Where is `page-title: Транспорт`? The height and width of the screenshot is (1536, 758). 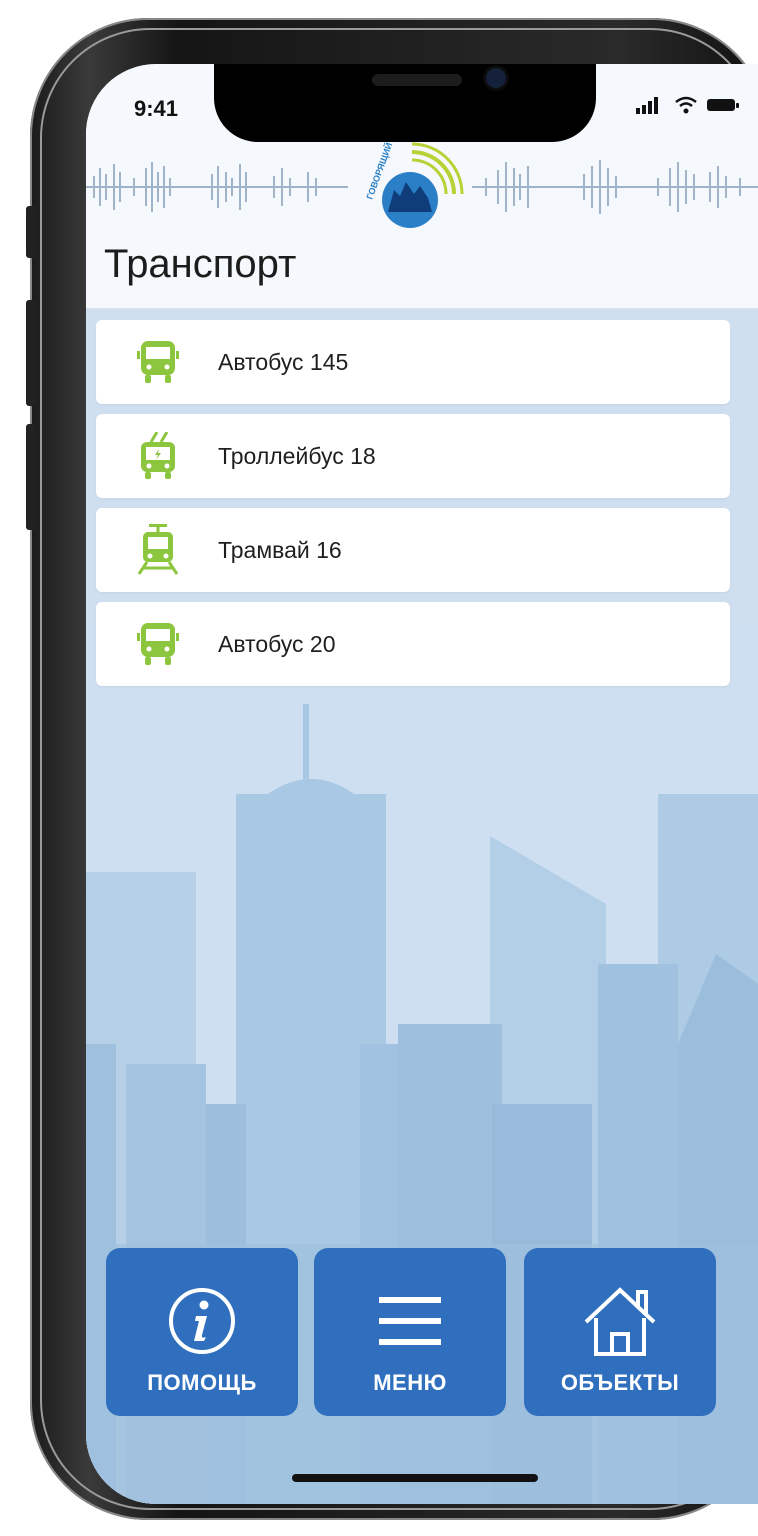 page-title: Транспорт is located at coordinates (200, 264).